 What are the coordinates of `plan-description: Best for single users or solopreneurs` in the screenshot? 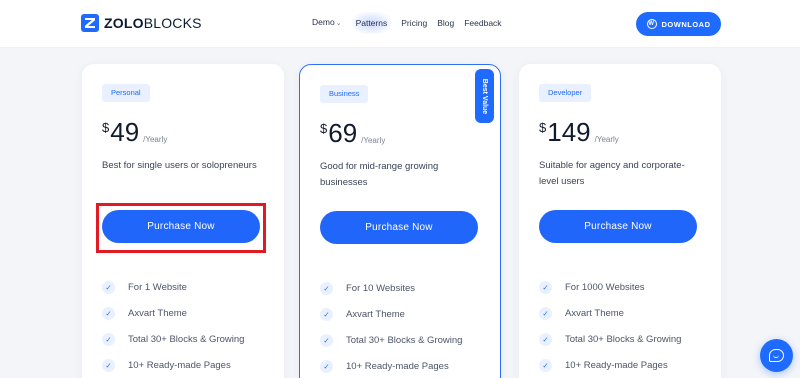 It's located at (179, 165).